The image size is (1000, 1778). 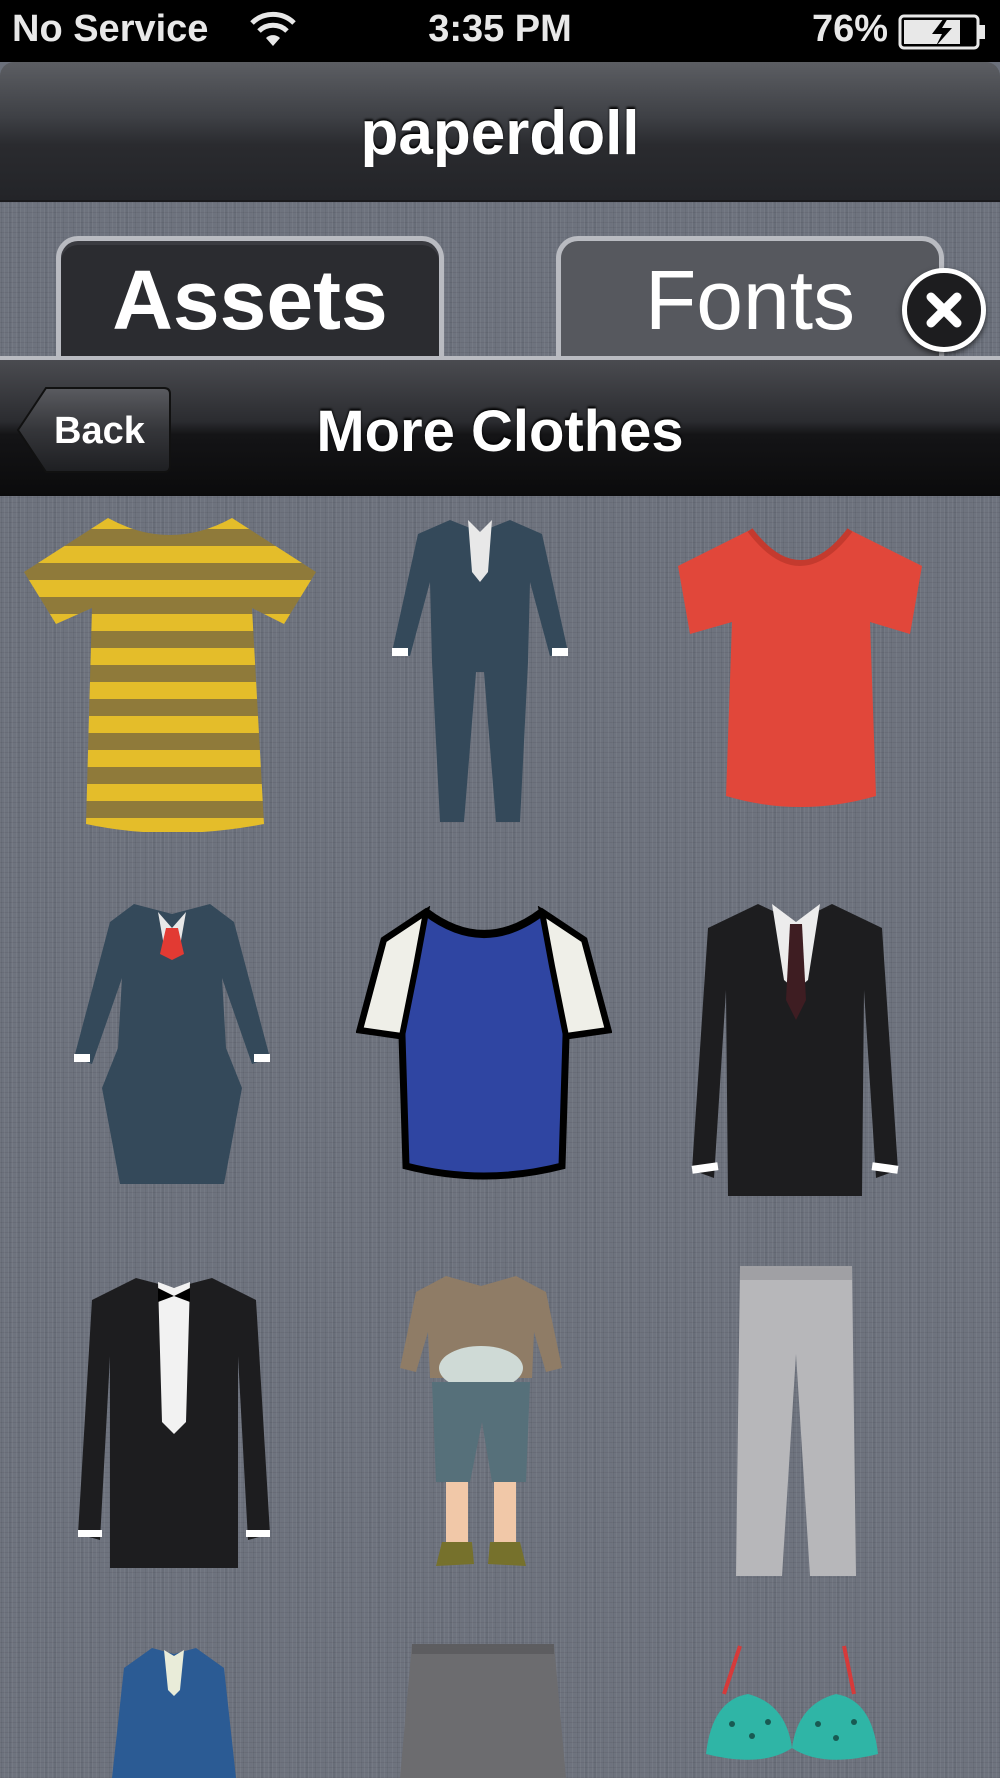 I want to click on status-bar: No Service 3:35 PM 76%, so click(x=500, y=31).